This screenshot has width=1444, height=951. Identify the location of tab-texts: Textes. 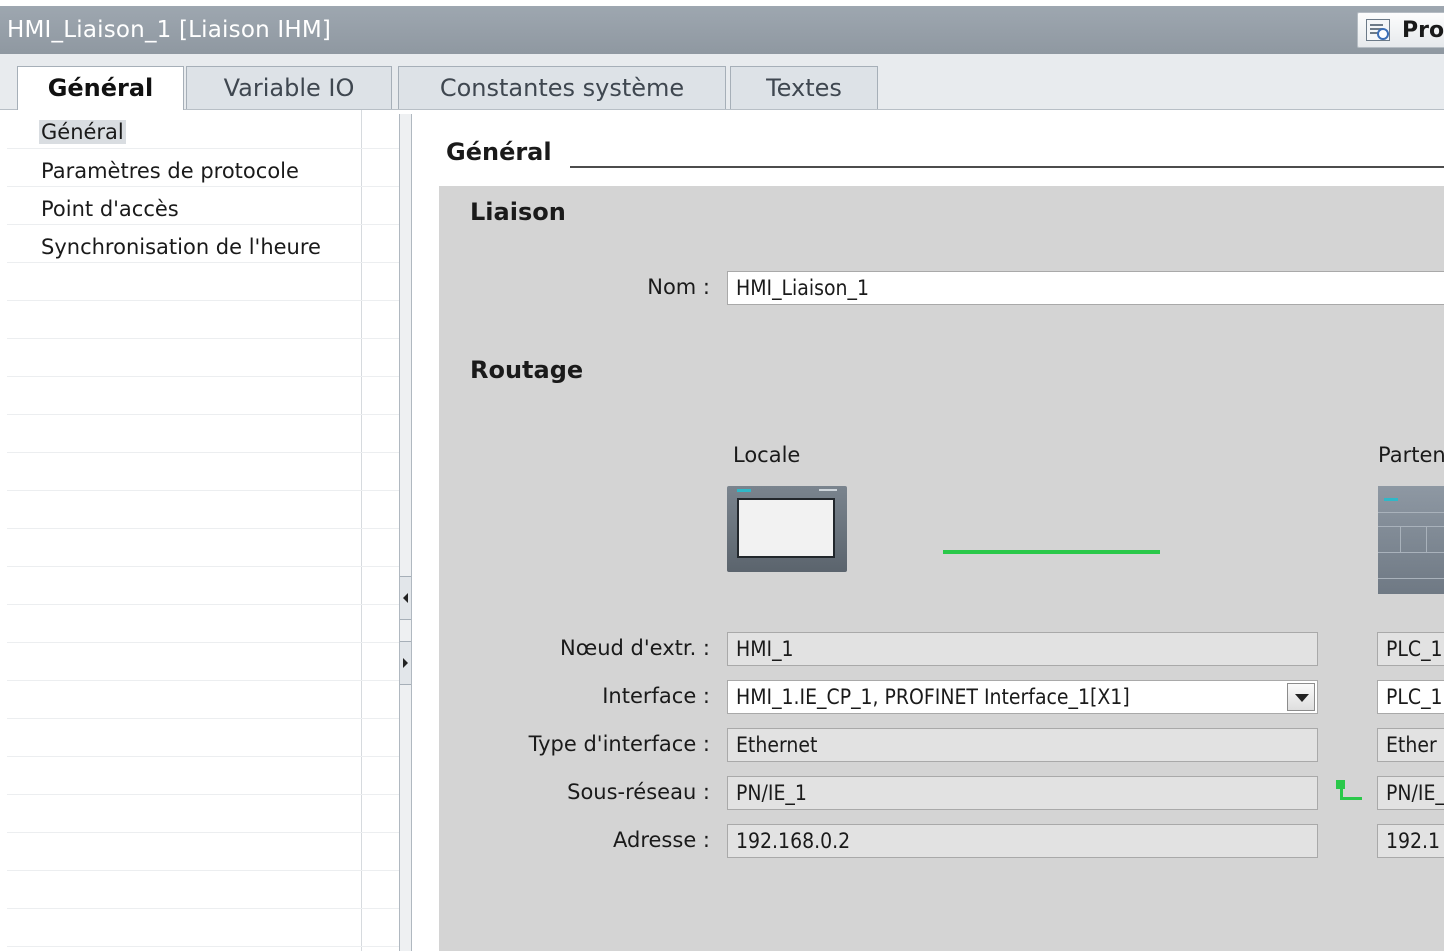
(804, 87).